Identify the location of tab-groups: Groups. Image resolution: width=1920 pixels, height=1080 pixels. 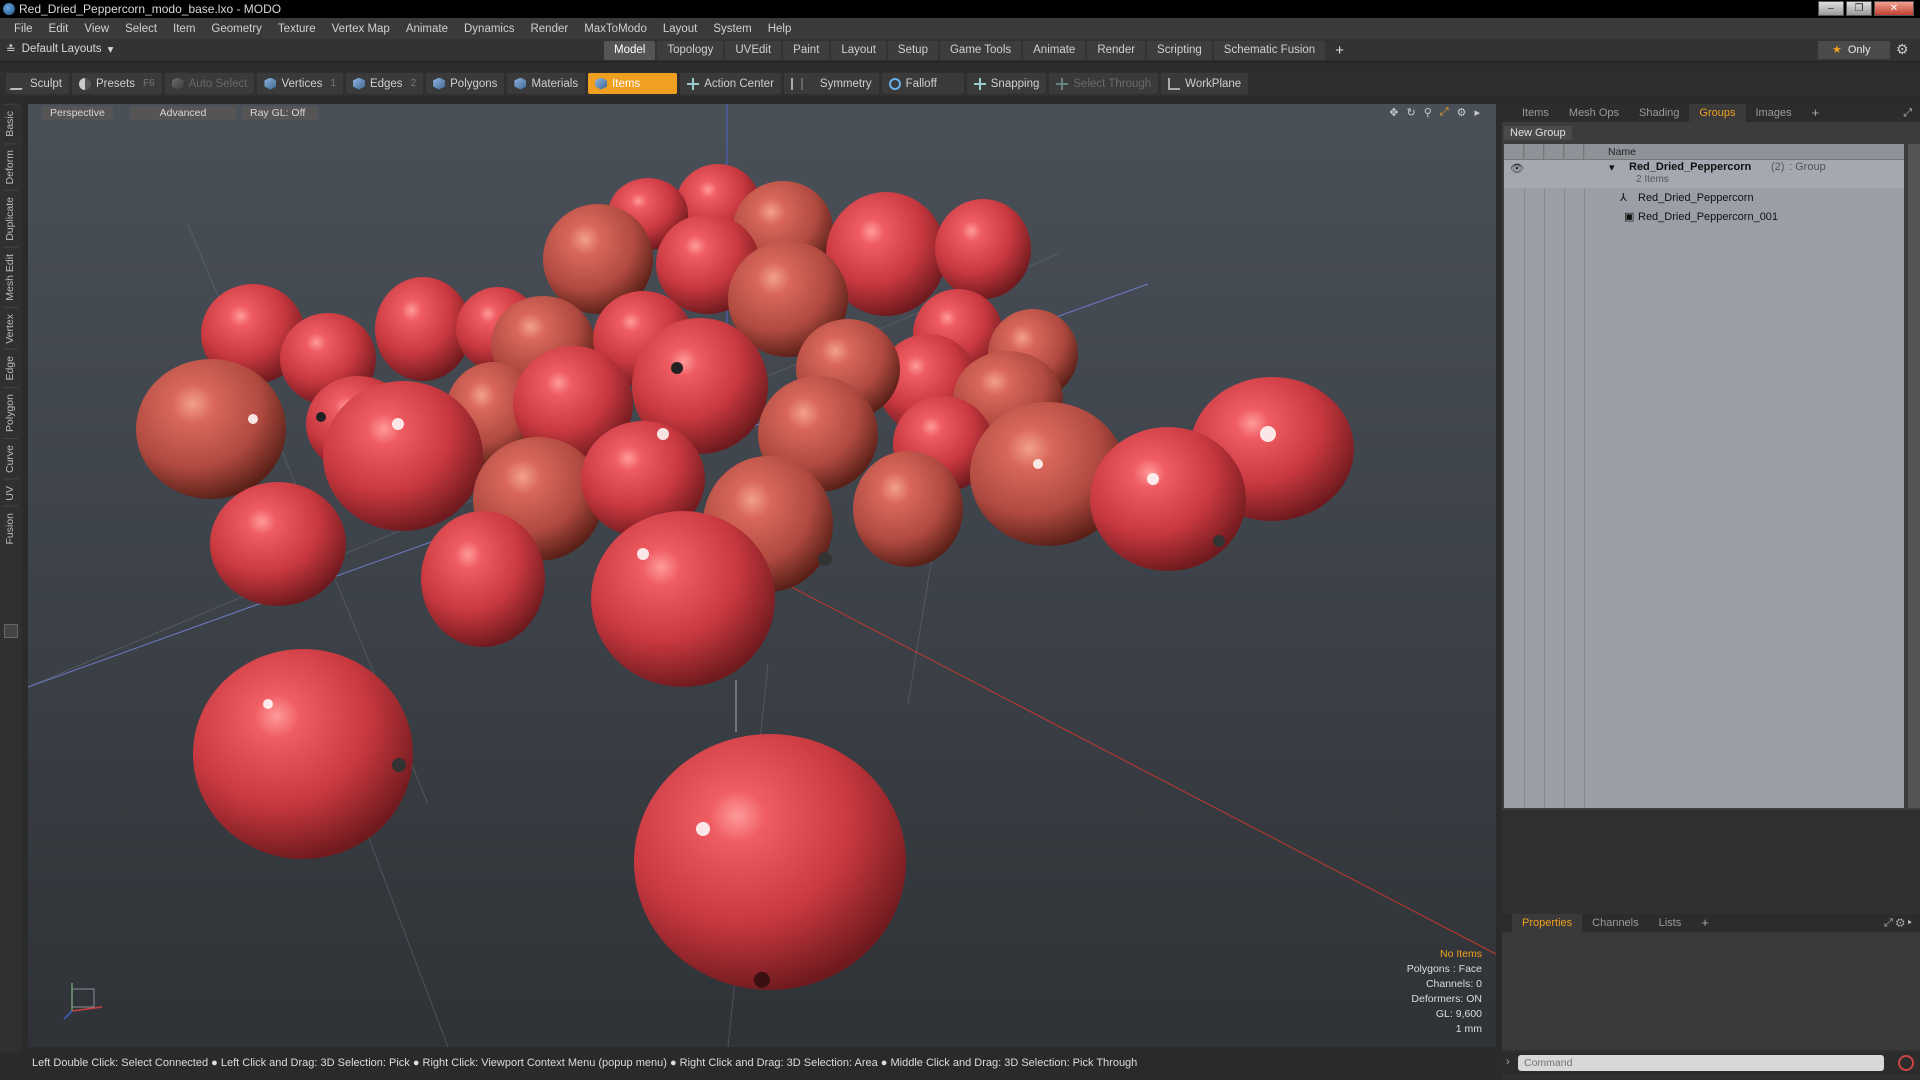
(1717, 113).